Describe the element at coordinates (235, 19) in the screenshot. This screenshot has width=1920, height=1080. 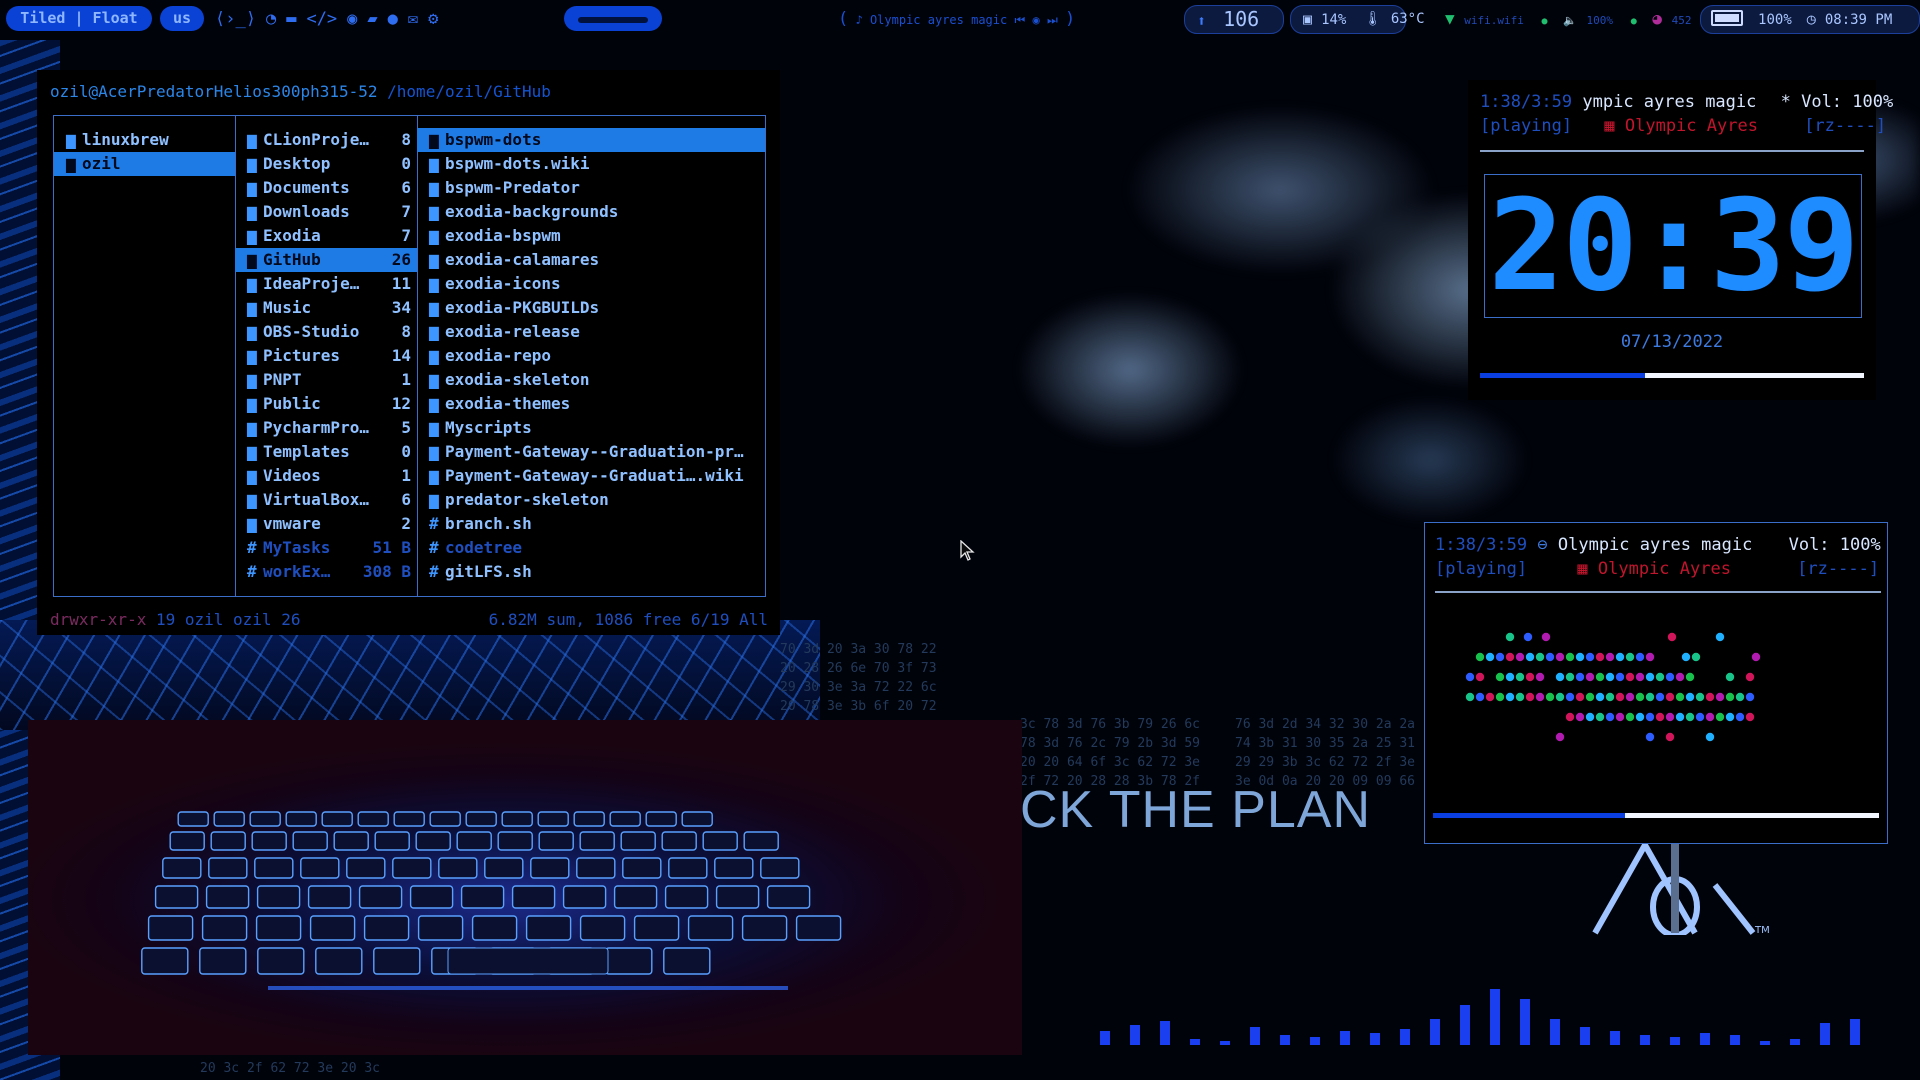
I see `terminal-icon: ⟨›_⟩` at that location.